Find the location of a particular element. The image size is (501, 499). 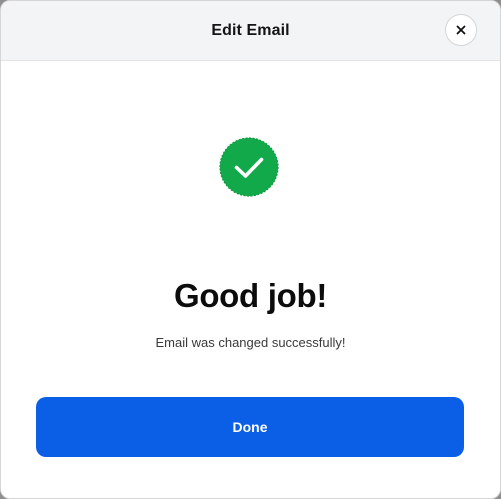

check-circle-icon is located at coordinates (249, 167).